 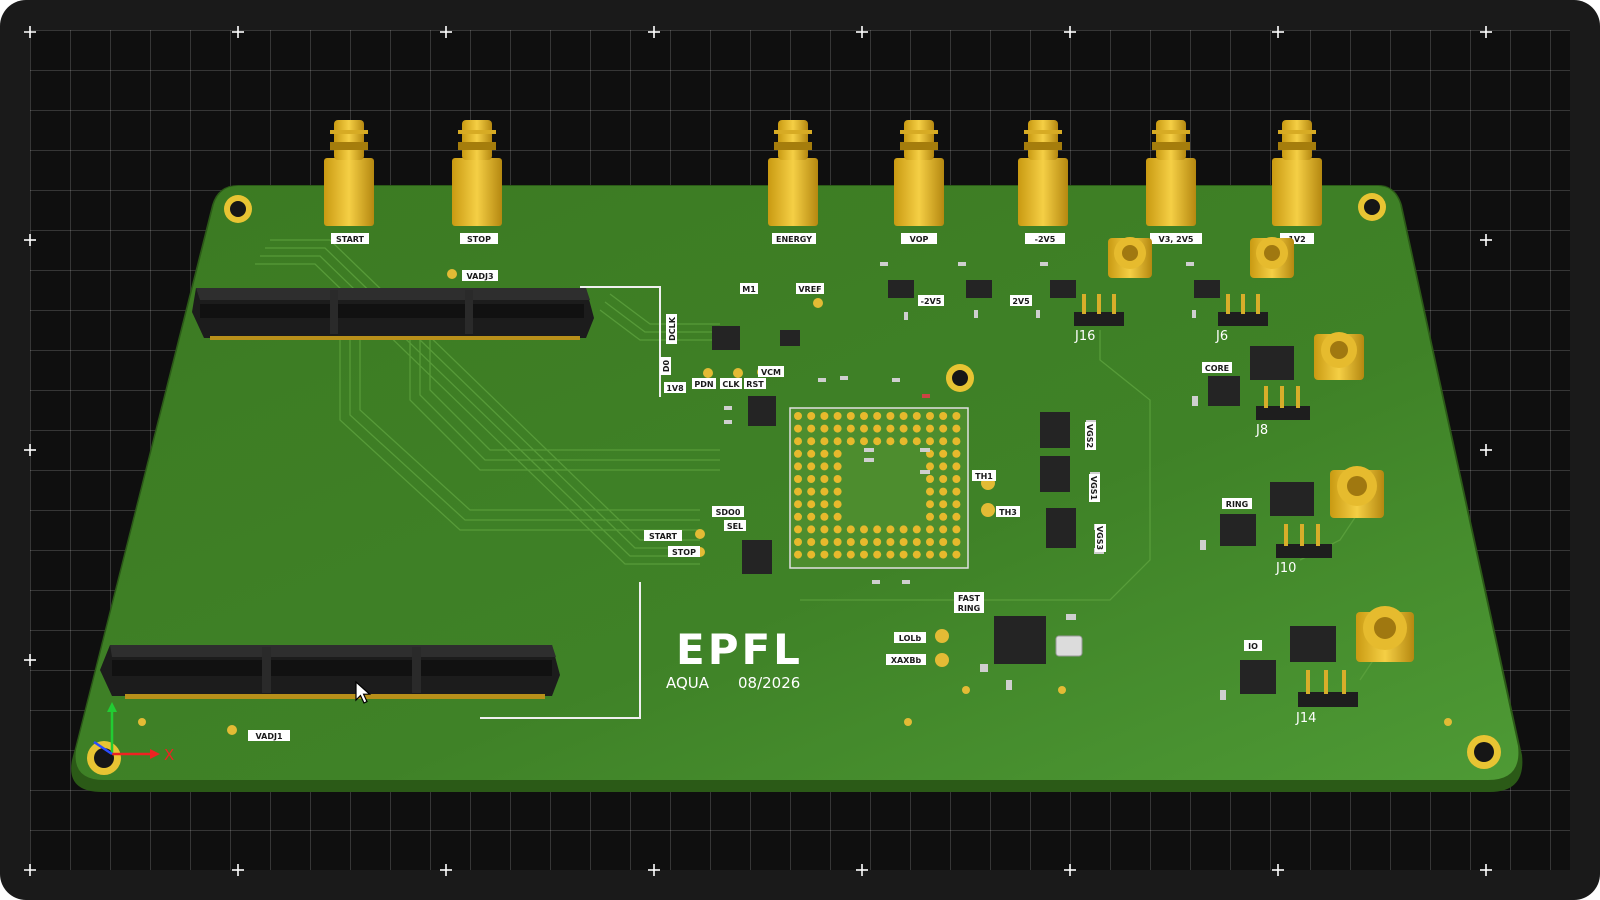 I want to click on label-m1: M1, so click(x=749, y=289).